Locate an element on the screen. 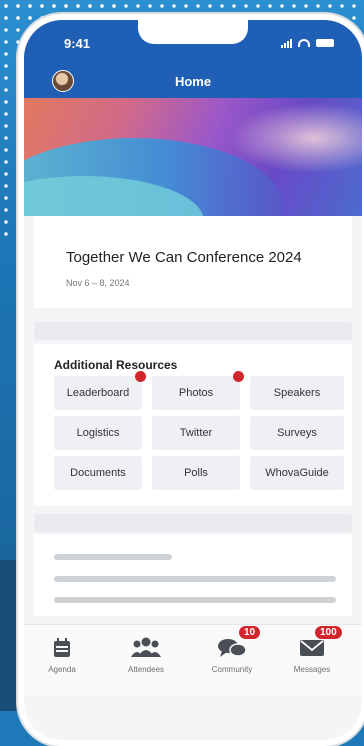 Image resolution: width=364 pixels, height=746 pixels. resource-polls: Polls is located at coordinates (196, 473).